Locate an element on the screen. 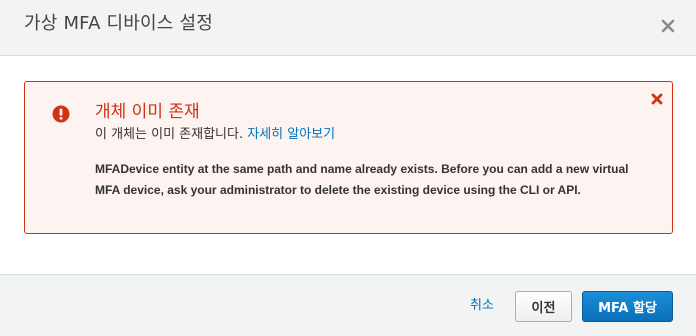 The height and width of the screenshot is (336, 696). assign-mfa-button: MFA 할당 is located at coordinates (627, 306).